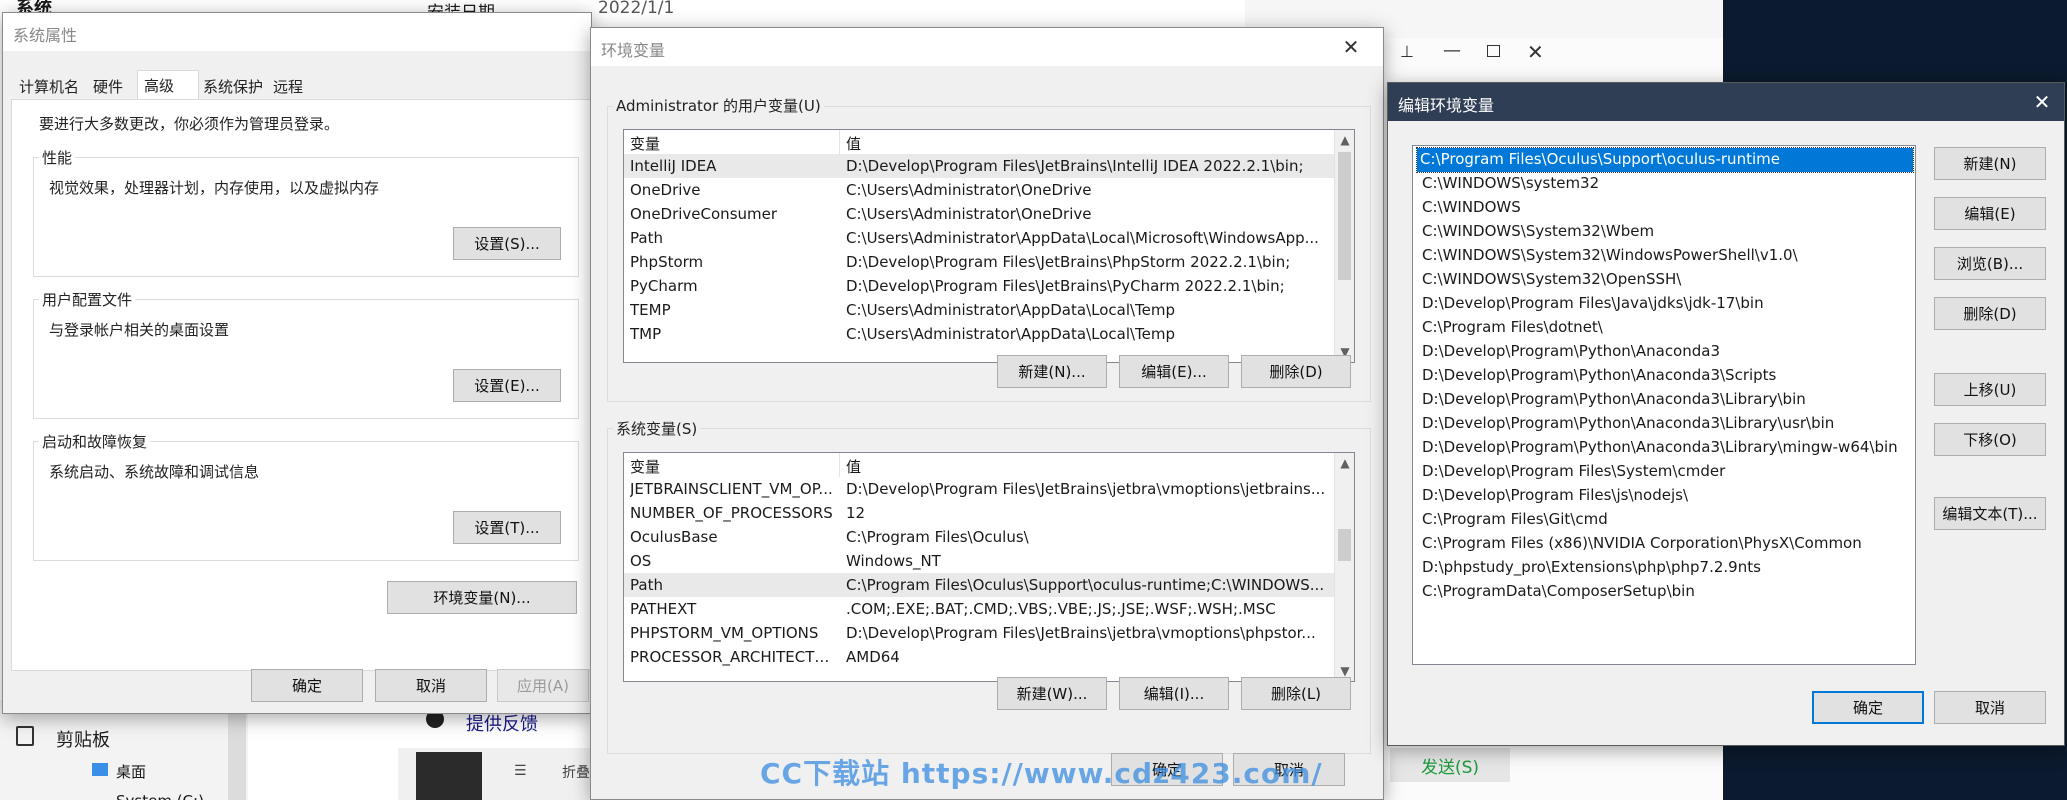  Describe the element at coordinates (1296, 693) in the screenshot. I see `sys-delete-button: 删除(L)` at that location.